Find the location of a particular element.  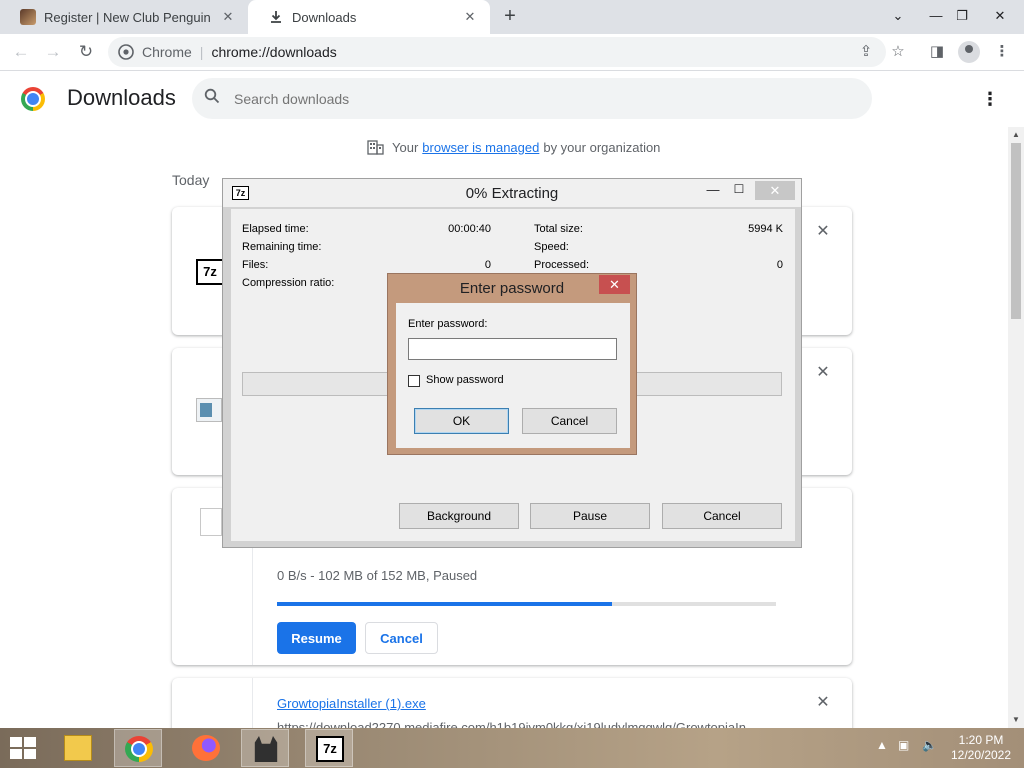

building-icon is located at coordinates (375, 147).